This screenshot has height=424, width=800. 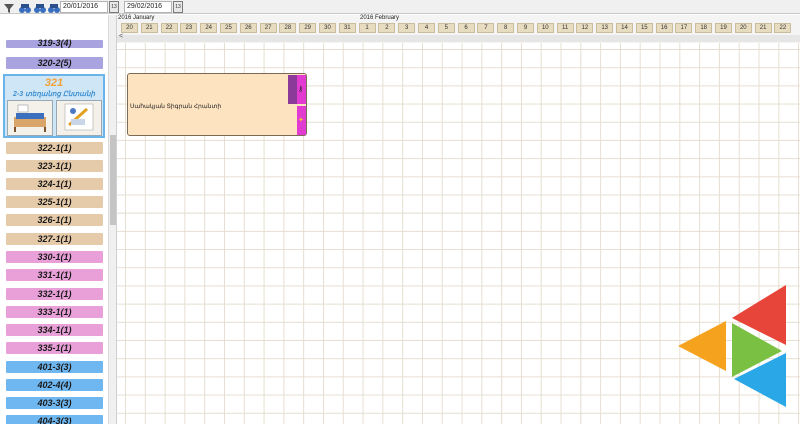 I want to click on scroll-left-arrow: <, so click(x=121, y=36).